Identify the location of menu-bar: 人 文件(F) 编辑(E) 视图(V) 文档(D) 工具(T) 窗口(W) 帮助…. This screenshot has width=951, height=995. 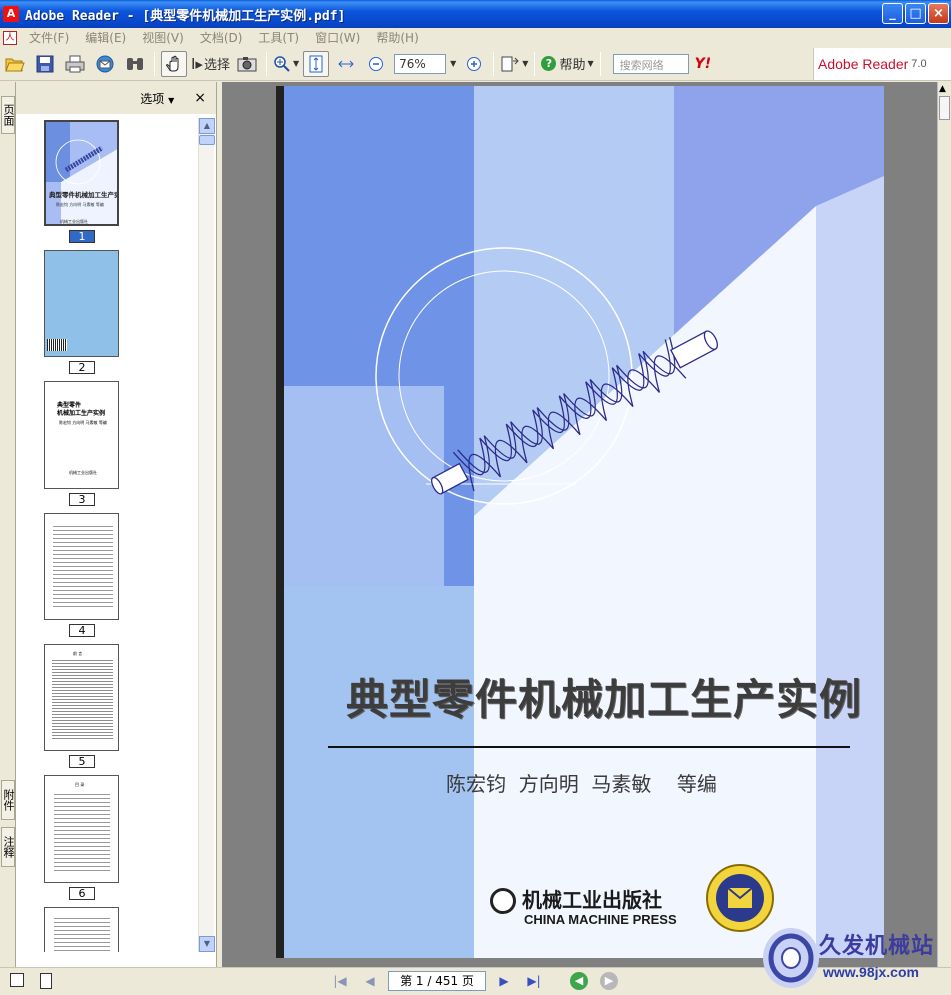
(475, 37).